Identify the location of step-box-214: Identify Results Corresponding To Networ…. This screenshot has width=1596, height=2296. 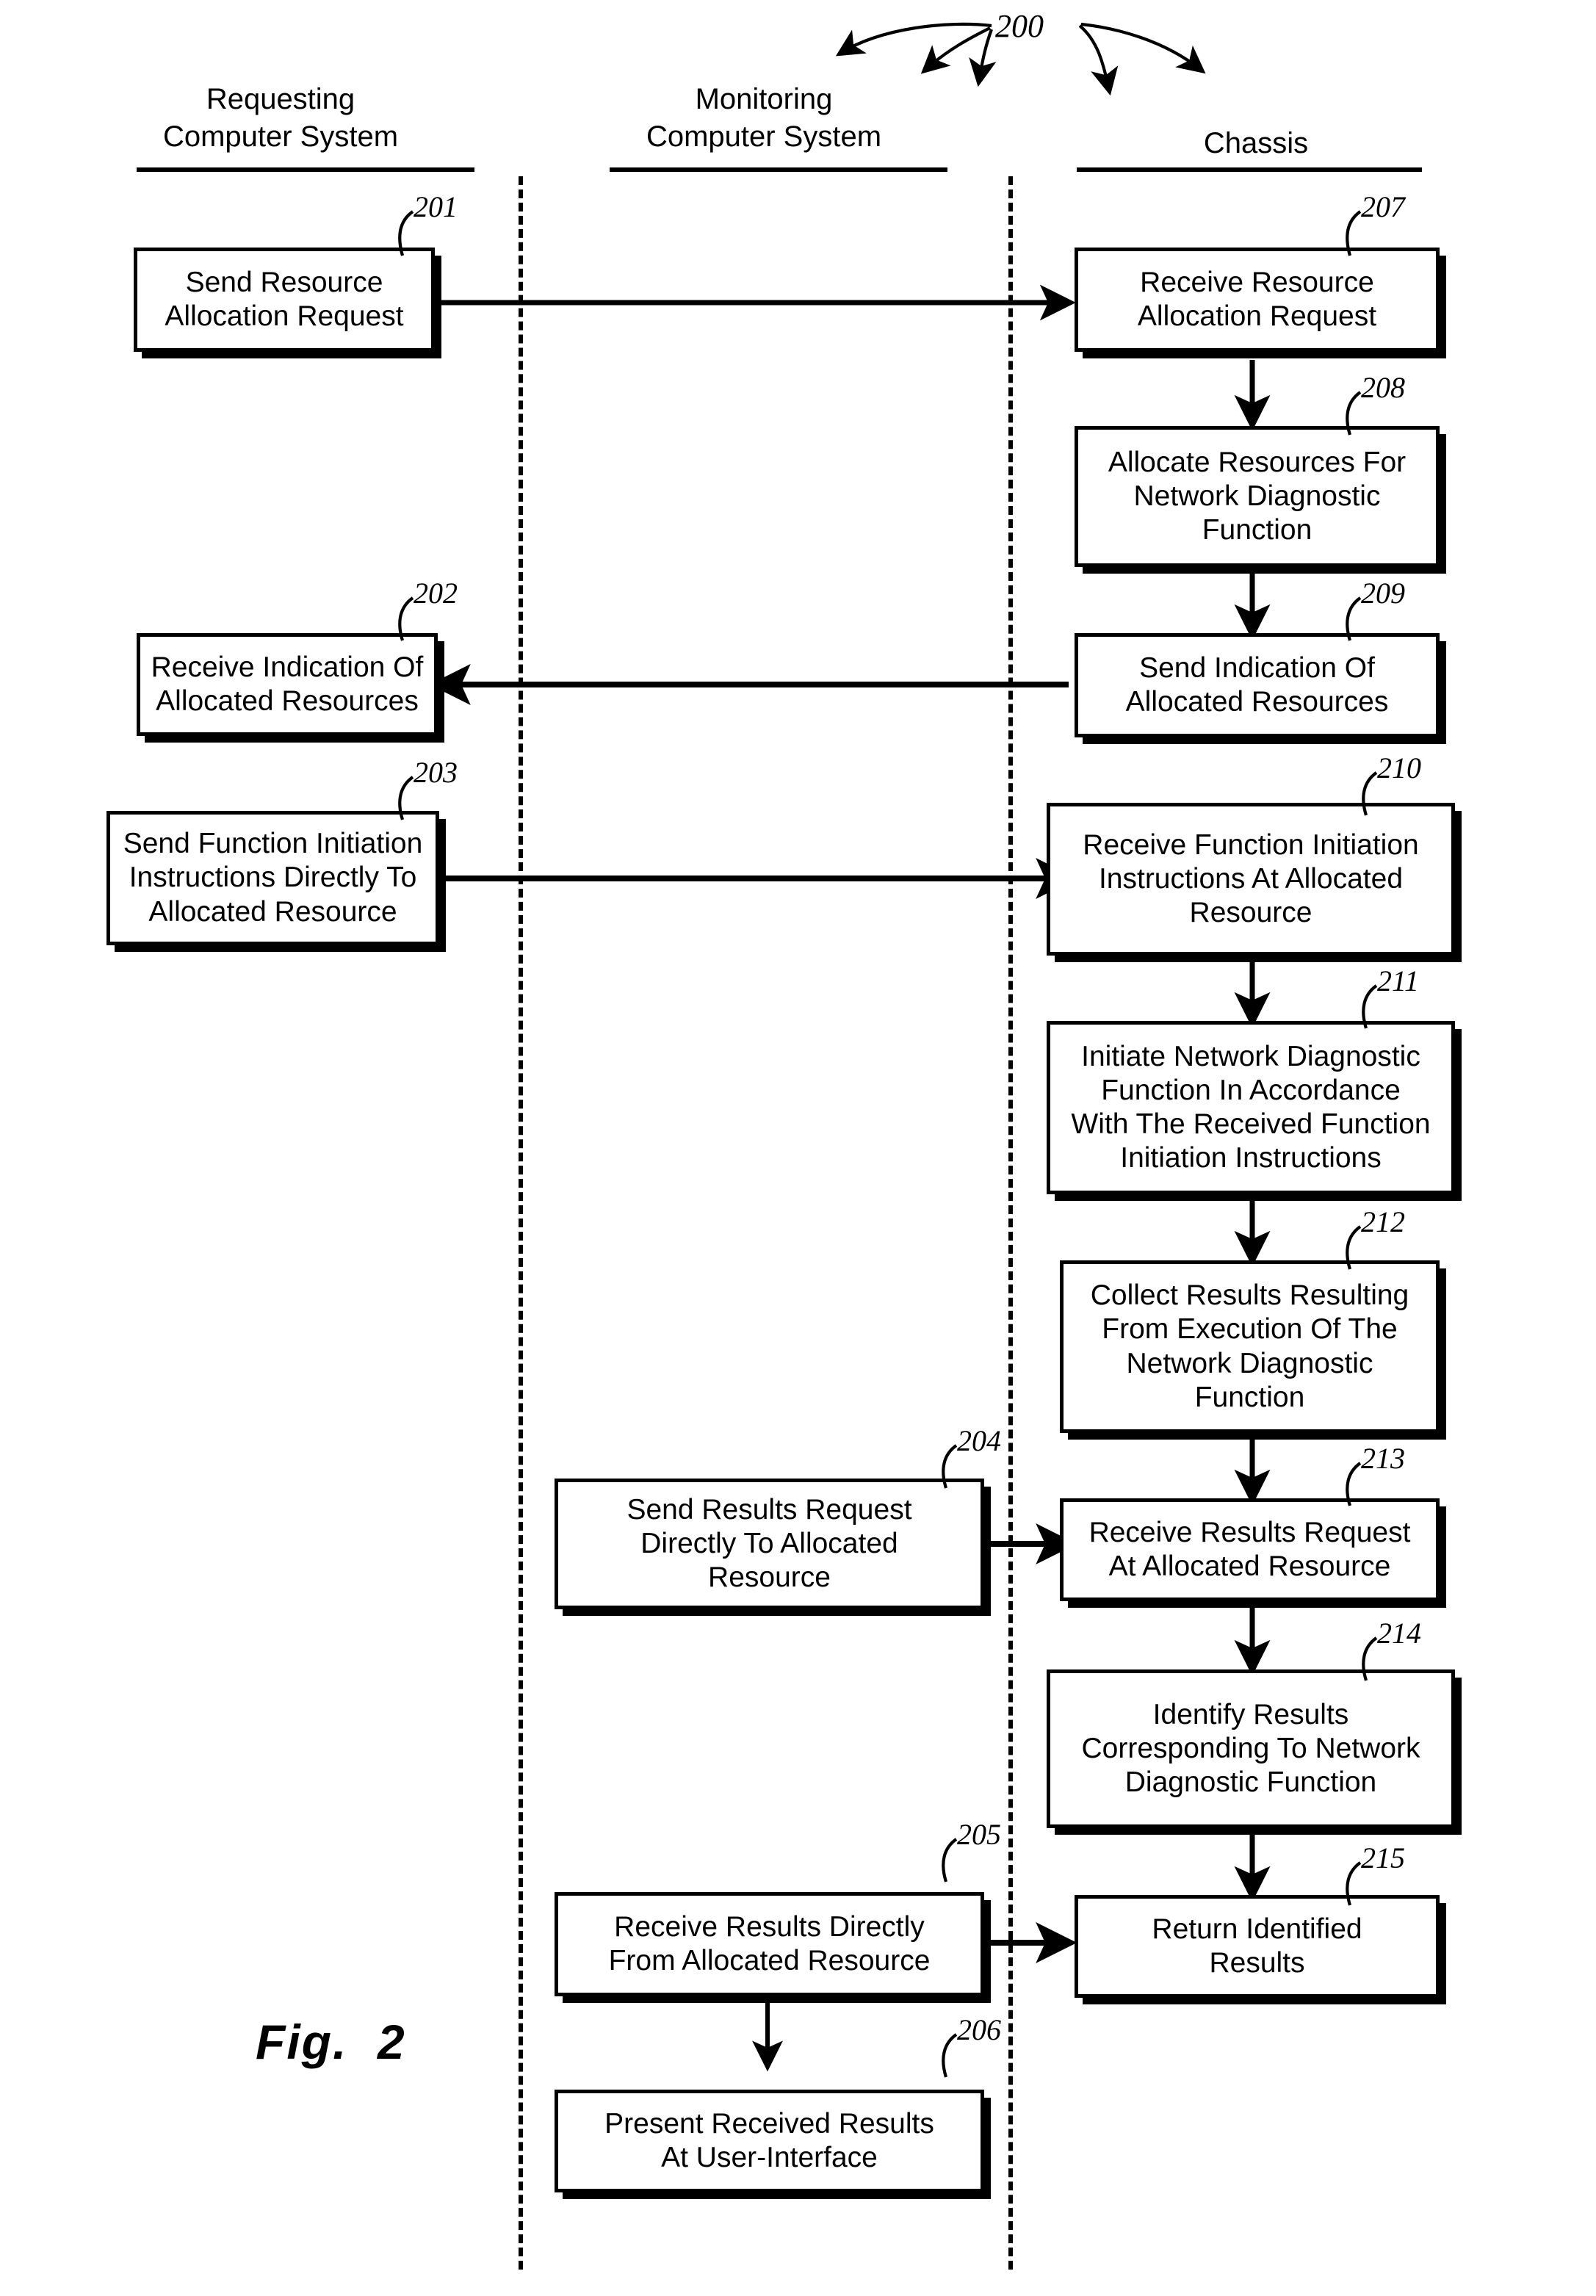
(1251, 1748).